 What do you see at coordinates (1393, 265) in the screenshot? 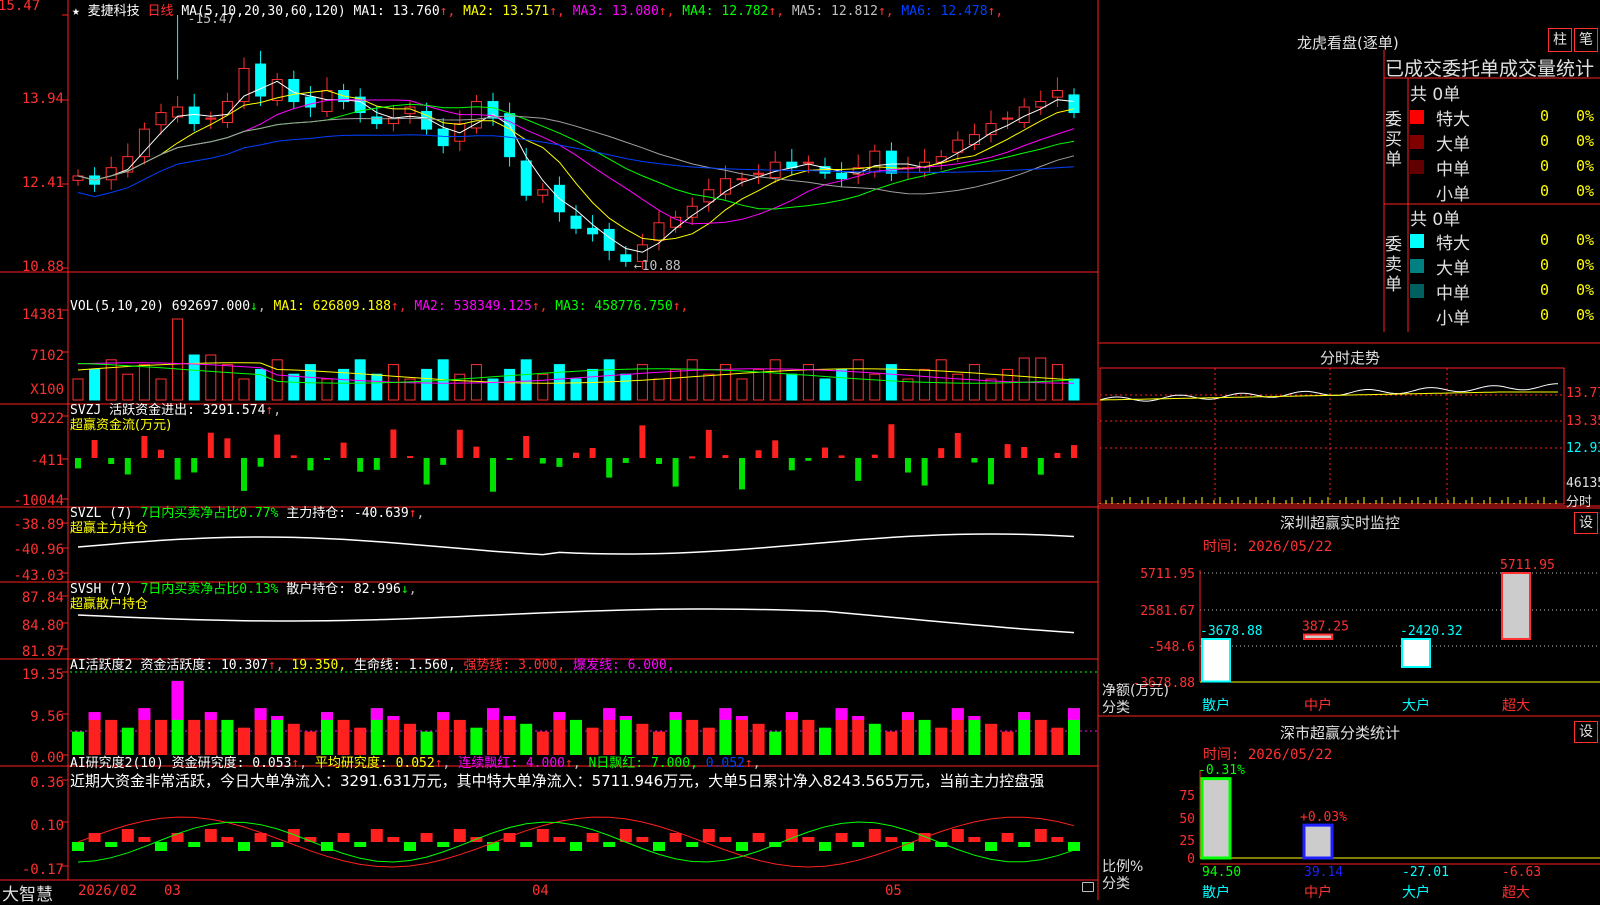
I see `sell-side-label: 委卖单` at bounding box center [1393, 265].